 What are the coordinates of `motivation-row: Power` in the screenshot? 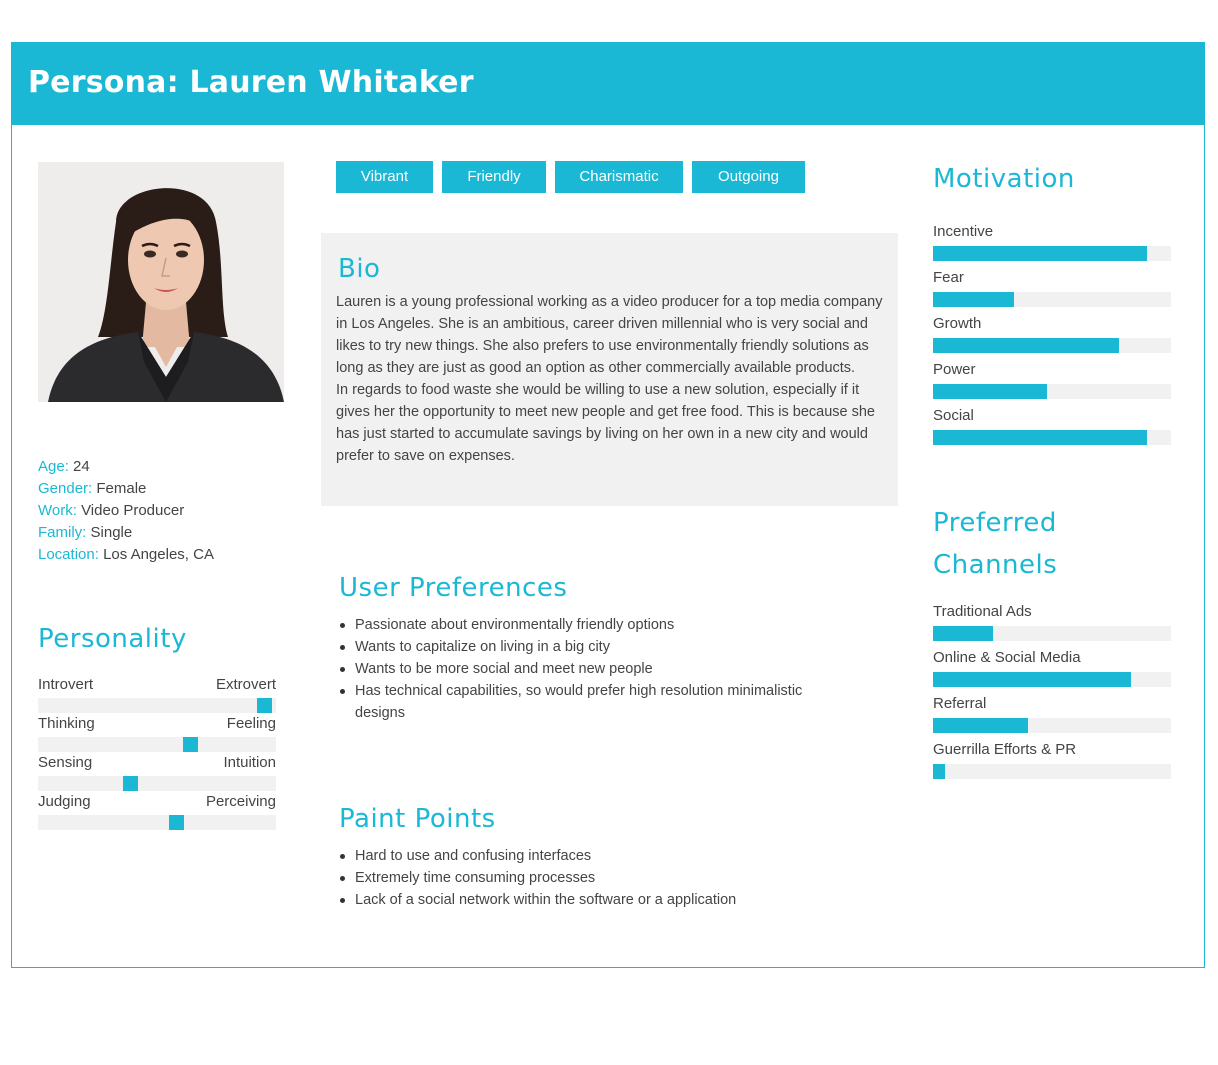 It's located at (1052, 384).